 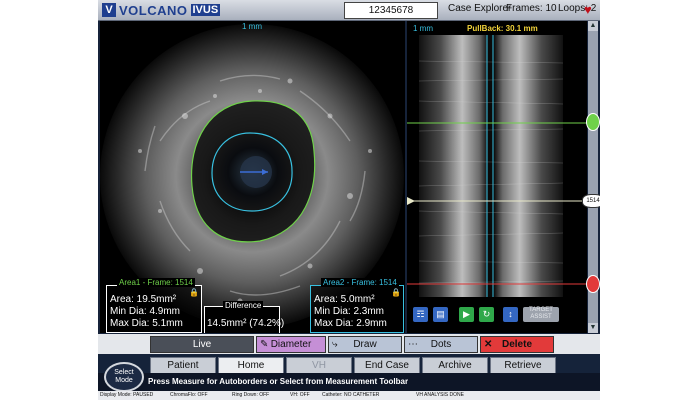 What do you see at coordinates (153, 10) in the screenshot?
I see `logo-text: VOLCANO` at bounding box center [153, 10].